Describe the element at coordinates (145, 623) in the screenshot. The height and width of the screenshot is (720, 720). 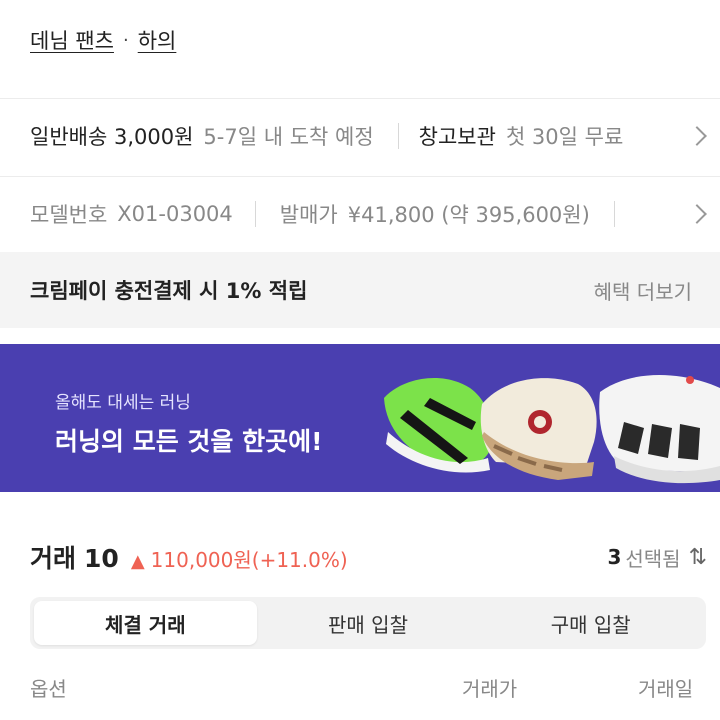
I see `tab-completed-trades: 체결 거래` at that location.